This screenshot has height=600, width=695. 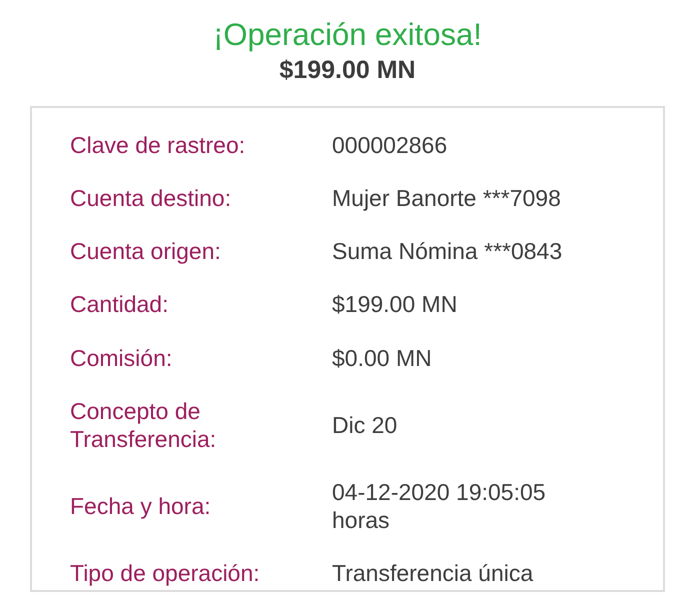 What do you see at coordinates (144, 424) in the screenshot?
I see `detail-label: Concepto de Transferencia:` at bounding box center [144, 424].